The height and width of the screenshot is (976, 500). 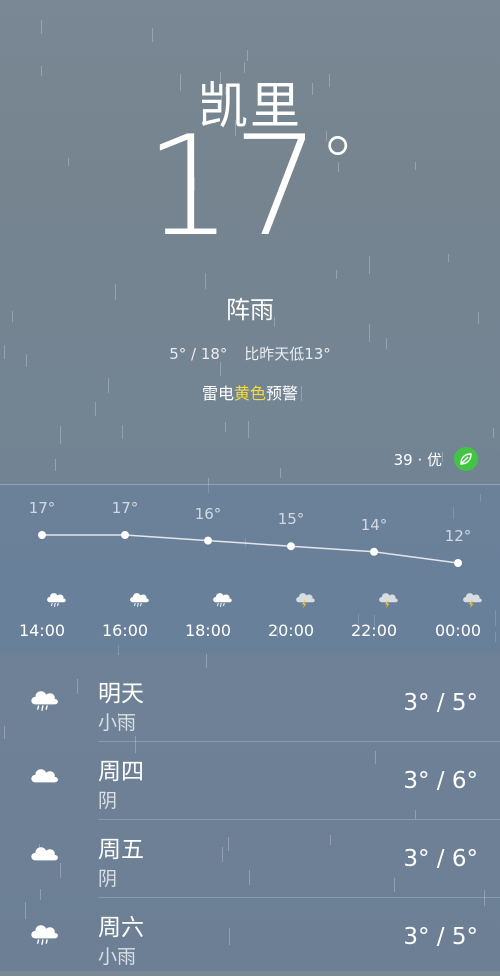 I want to click on hourly-time: 16:00, so click(x=125, y=630).